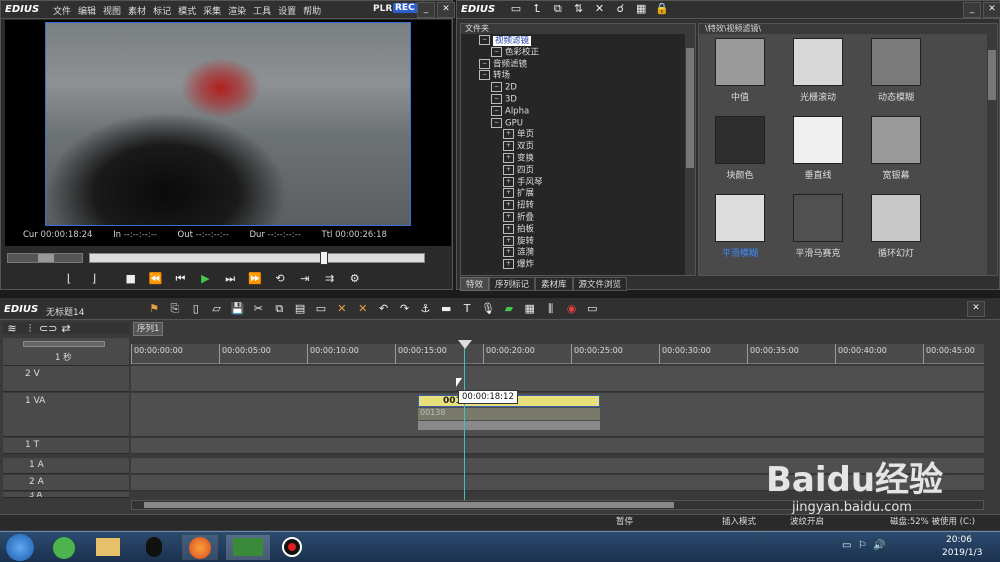  What do you see at coordinates (587, 194) in the screenshot?
I see `tree-item: + 扩展` at bounding box center [587, 194].